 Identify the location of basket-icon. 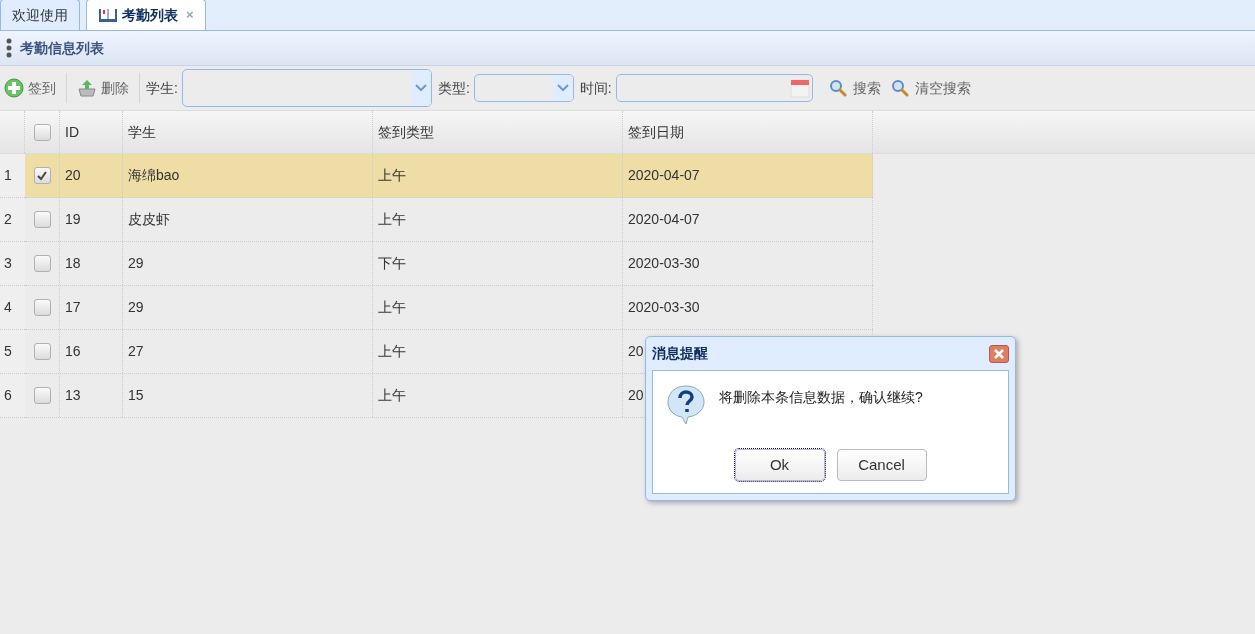
(87, 88).